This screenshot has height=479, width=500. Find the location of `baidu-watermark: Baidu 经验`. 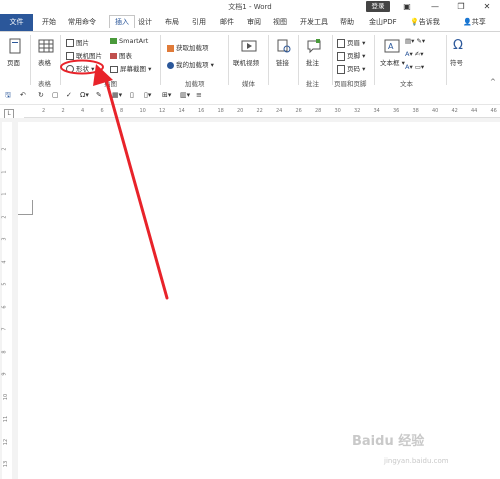

baidu-watermark: Baidu 经验 is located at coordinates (388, 441).